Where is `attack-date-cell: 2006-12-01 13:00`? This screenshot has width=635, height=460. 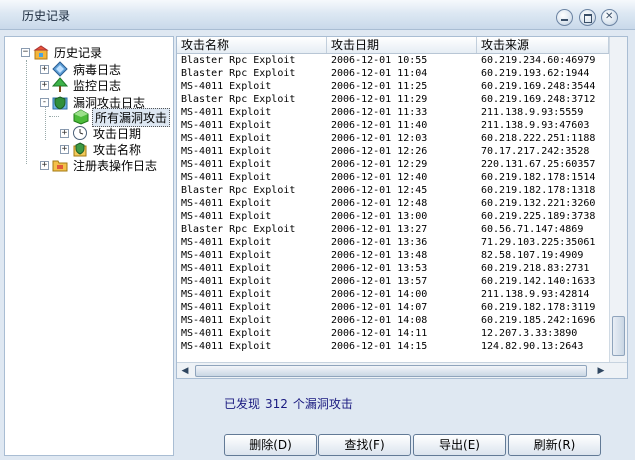 attack-date-cell: 2006-12-01 13:00 is located at coordinates (379, 216).